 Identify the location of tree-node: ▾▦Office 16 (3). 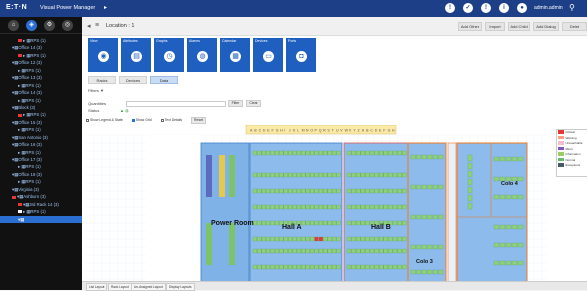
(41, 144).